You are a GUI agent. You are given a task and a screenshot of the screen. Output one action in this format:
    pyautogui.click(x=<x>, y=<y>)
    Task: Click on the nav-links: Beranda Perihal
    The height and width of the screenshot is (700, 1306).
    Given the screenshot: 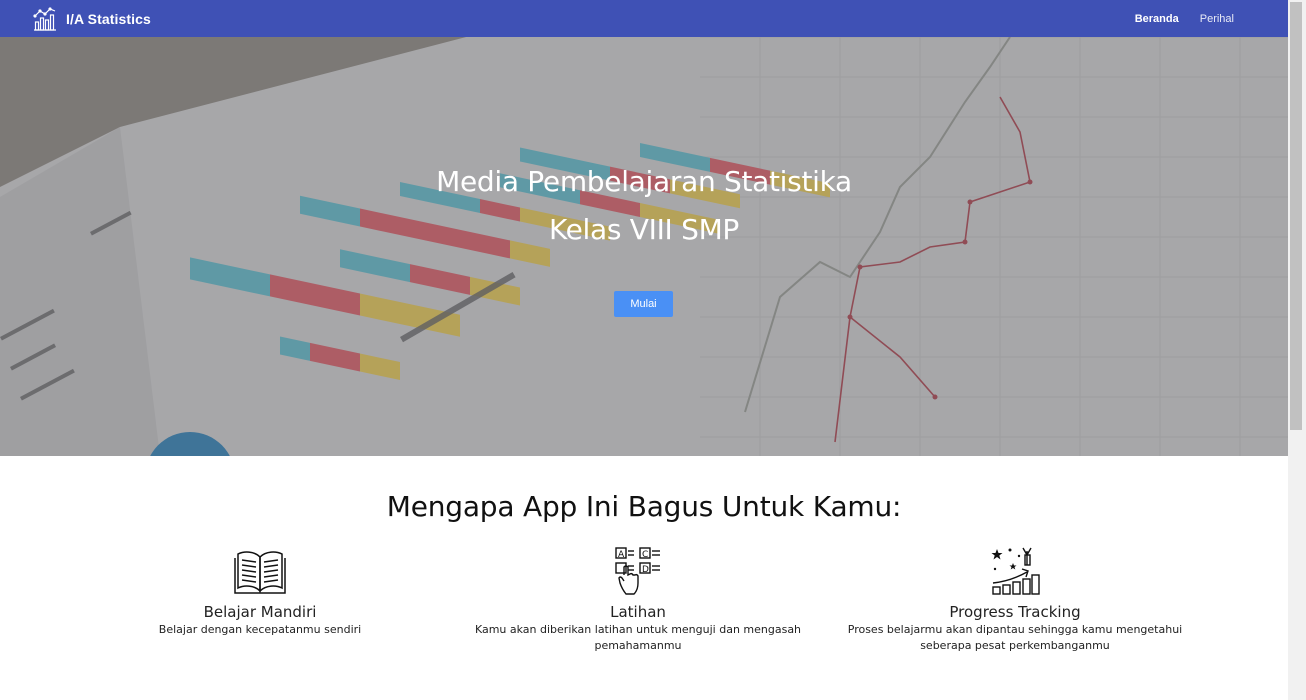 What is the action you would take?
    pyautogui.click(x=1174, y=18)
    